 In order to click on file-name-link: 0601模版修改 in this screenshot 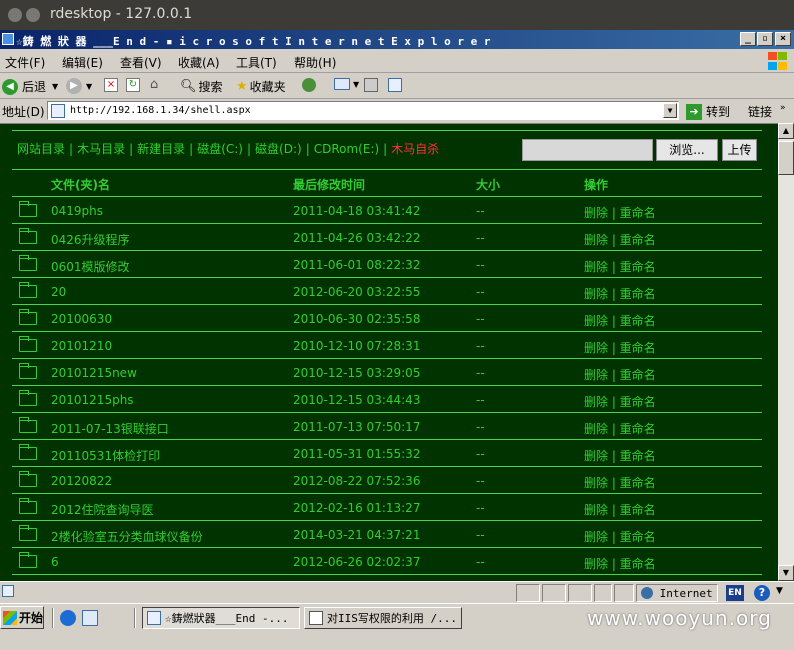, I will do `click(90, 266)`.